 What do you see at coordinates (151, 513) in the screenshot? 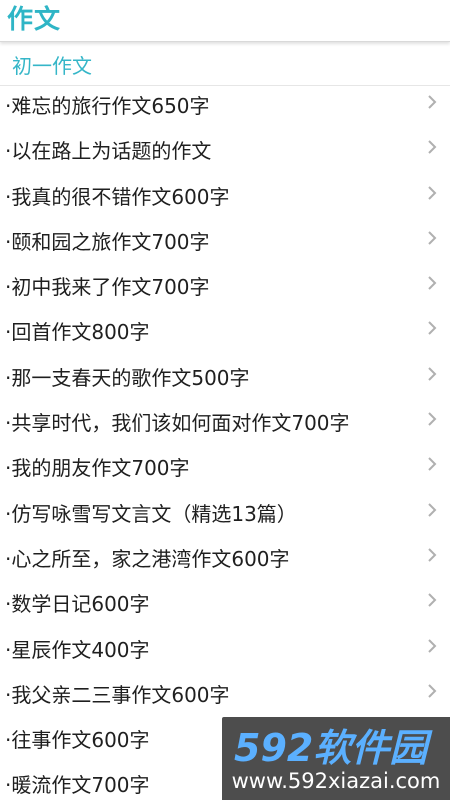
I see `list-item-label: ·仿写咏雪写文言文（精选13篇）` at bounding box center [151, 513].